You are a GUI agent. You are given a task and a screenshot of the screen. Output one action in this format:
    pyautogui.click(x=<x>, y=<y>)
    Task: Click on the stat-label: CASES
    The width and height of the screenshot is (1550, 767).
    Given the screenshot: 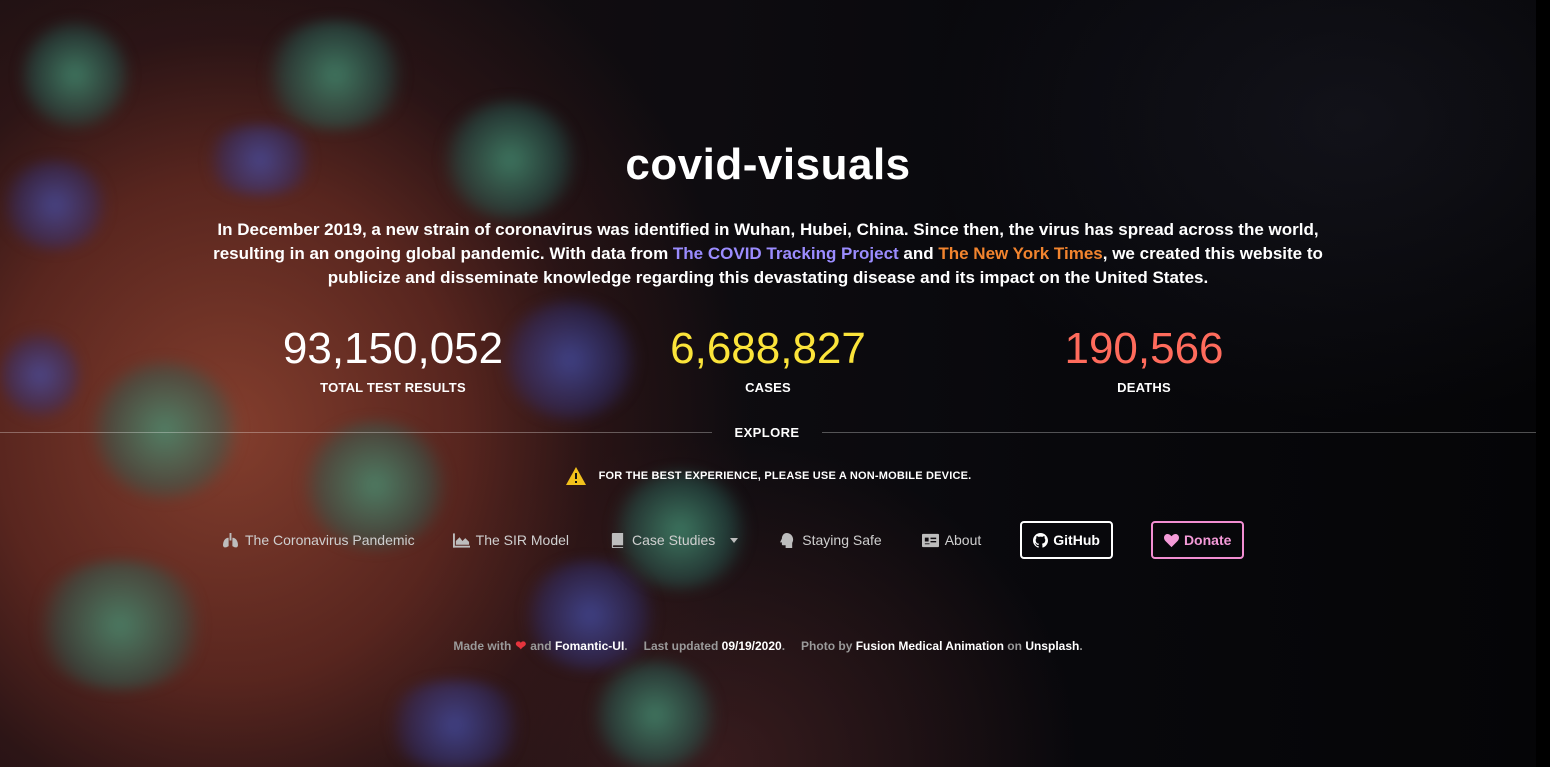 What is the action you would take?
    pyautogui.click(x=768, y=387)
    